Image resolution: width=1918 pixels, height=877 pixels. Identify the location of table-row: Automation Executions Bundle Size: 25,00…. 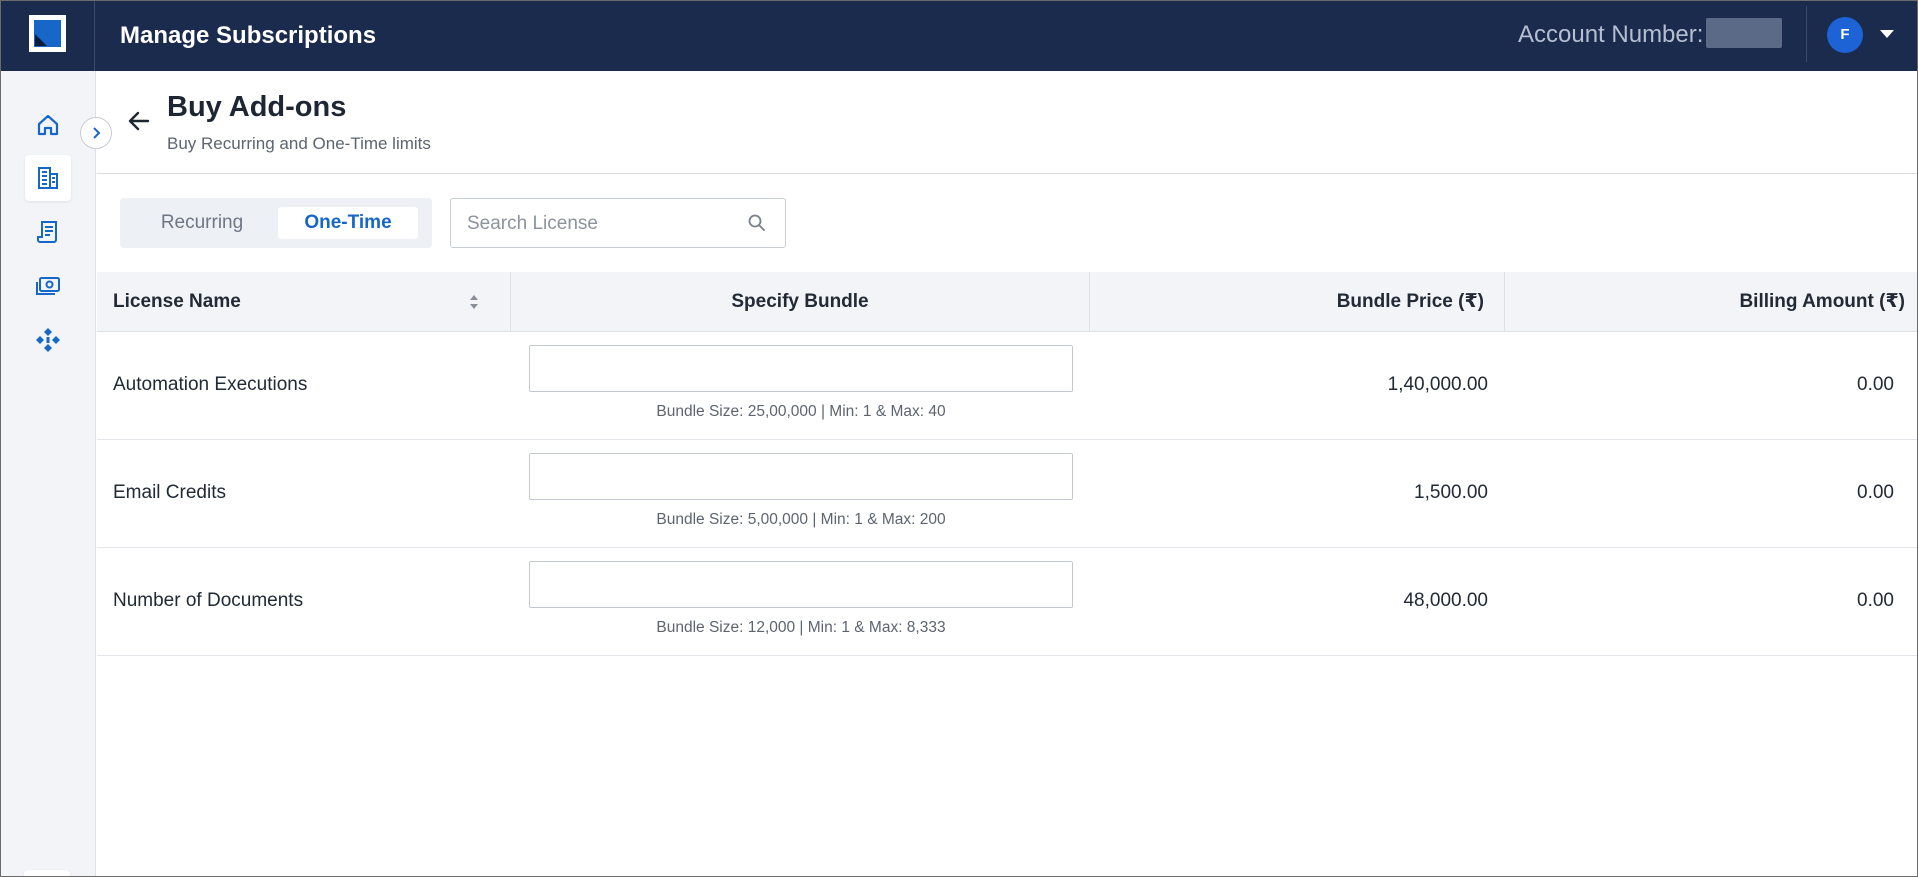
(1007, 386).